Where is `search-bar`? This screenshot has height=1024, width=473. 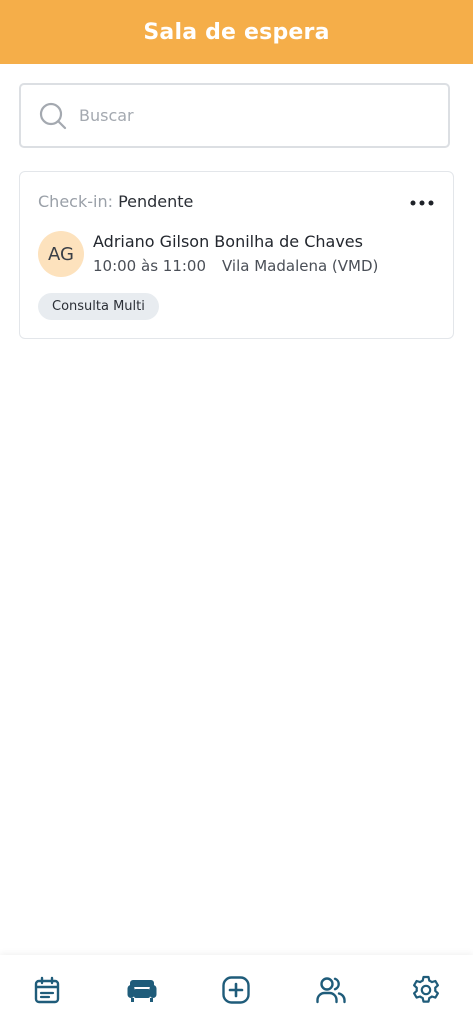 search-bar is located at coordinates (234, 115).